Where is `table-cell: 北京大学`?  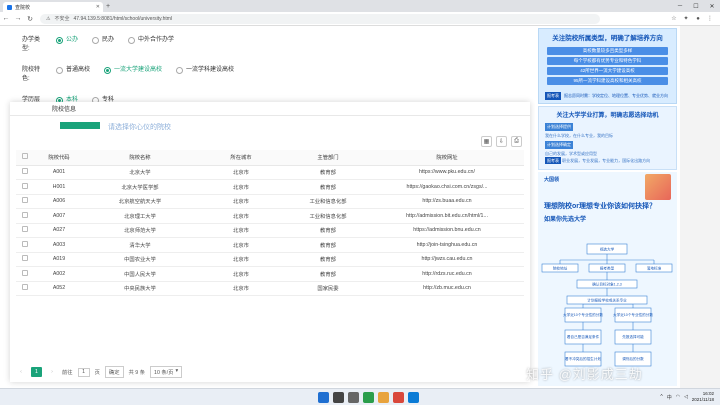
table-cell: 北京大学 is located at coordinates (140, 172).